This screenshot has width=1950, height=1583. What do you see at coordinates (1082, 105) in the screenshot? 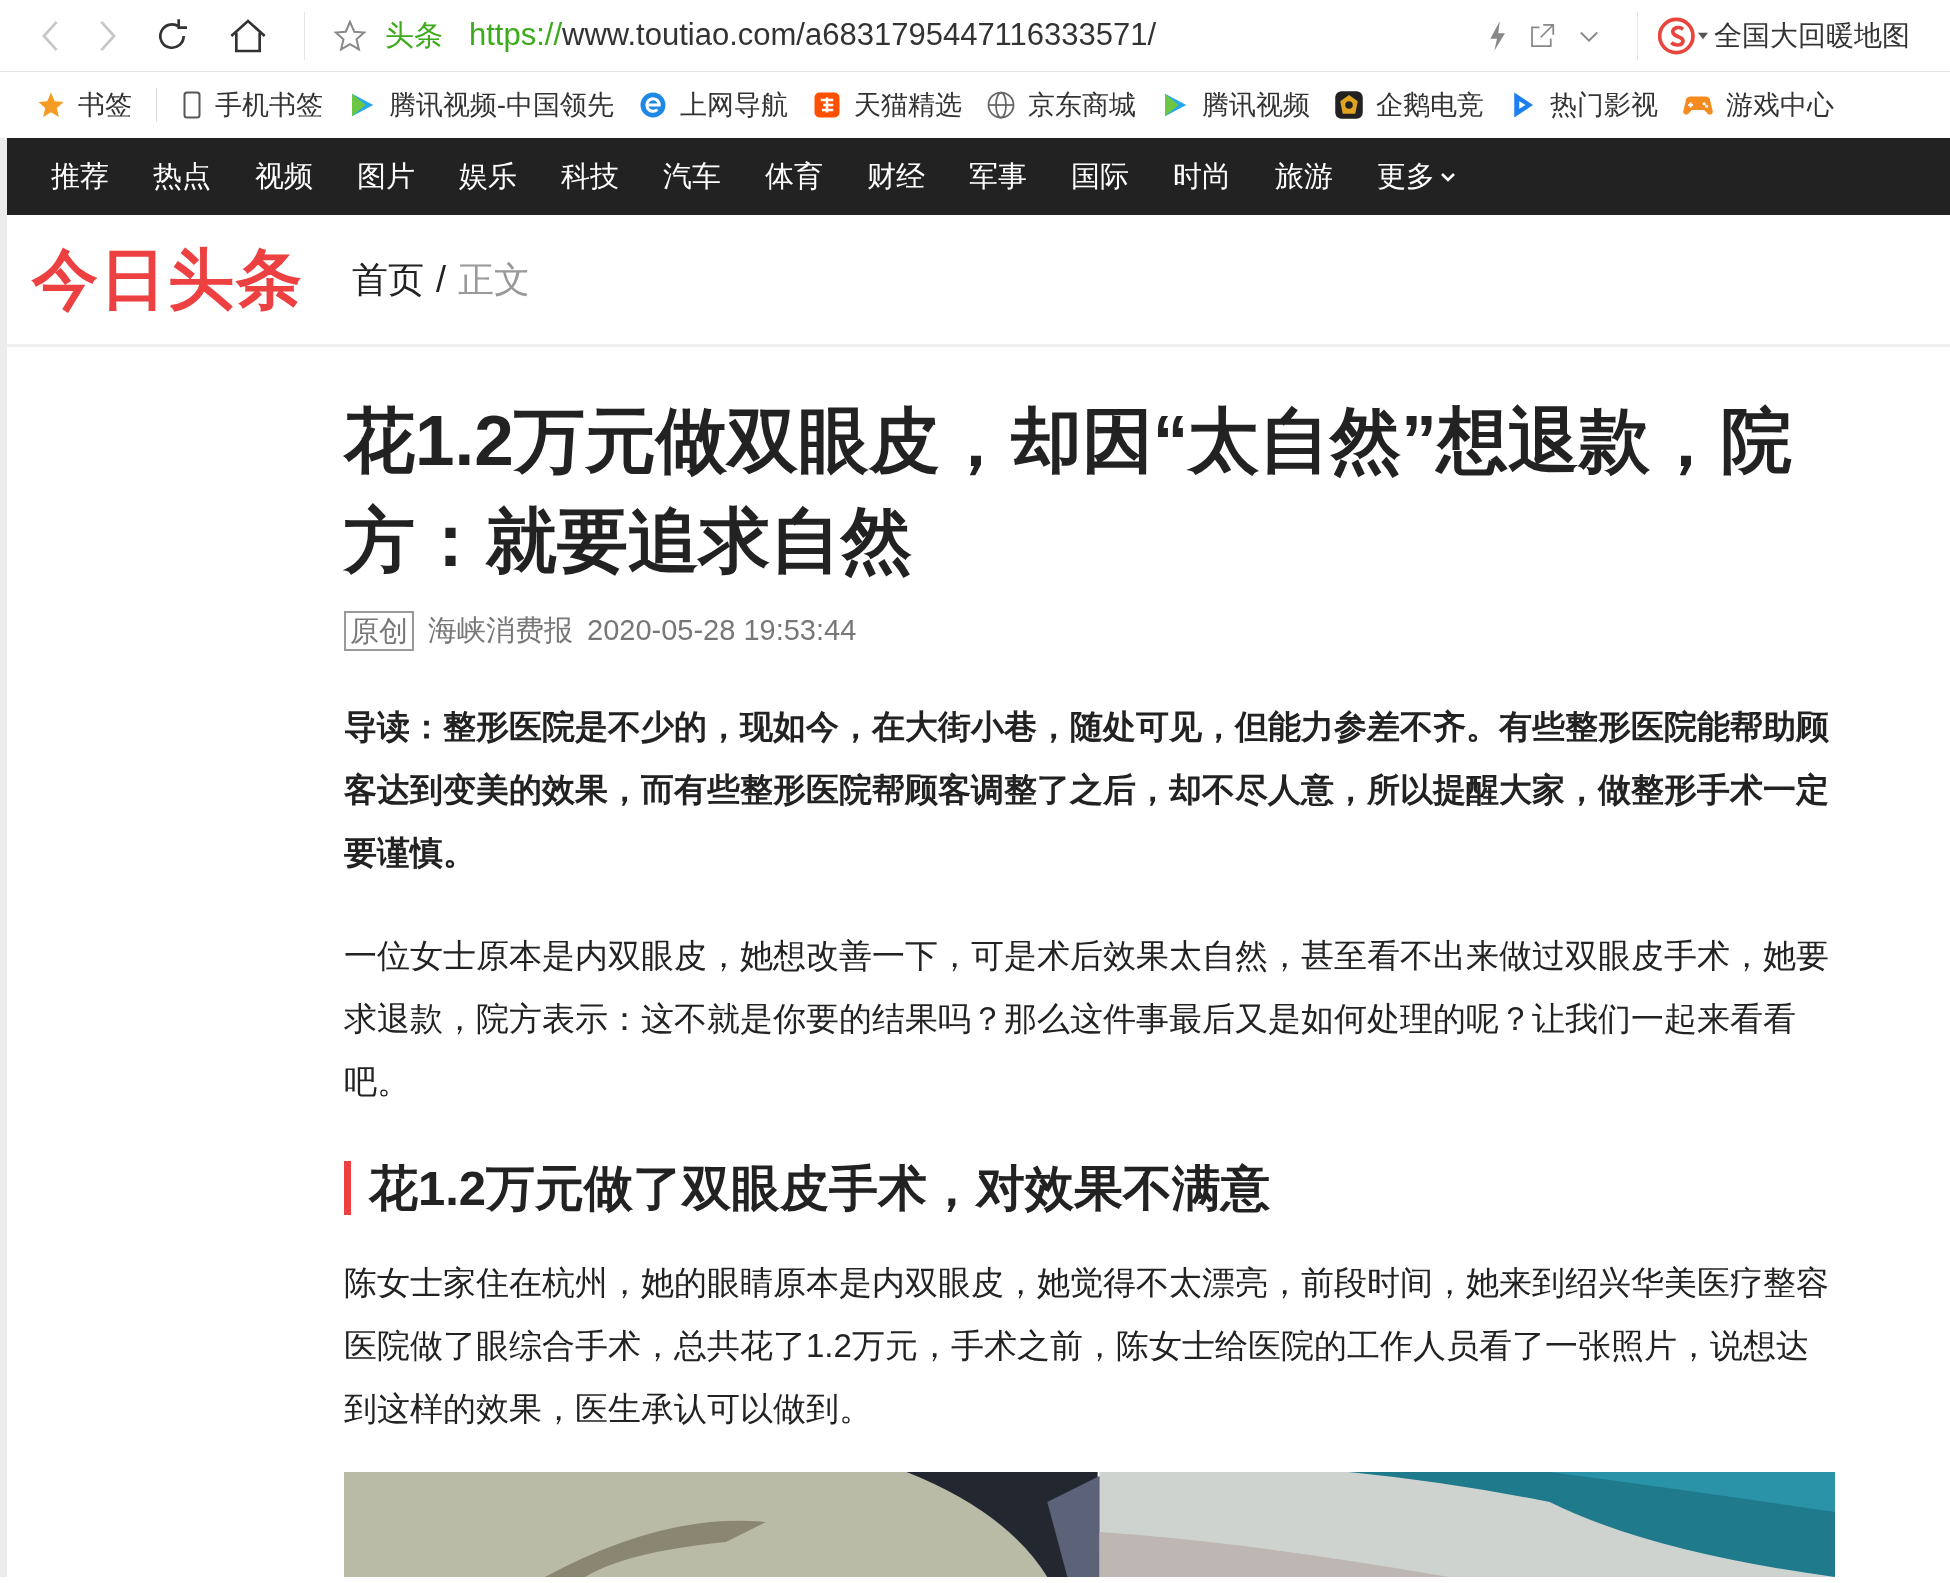
I see `bookmark-link: 京东商城` at bounding box center [1082, 105].